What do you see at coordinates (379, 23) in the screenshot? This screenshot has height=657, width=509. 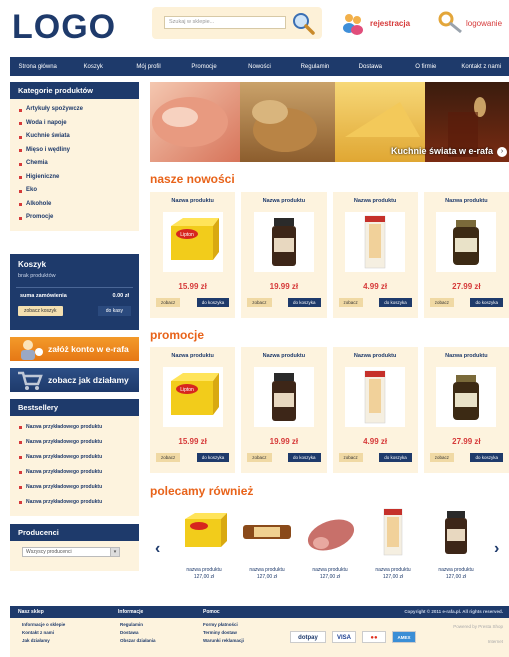 I see `register-link: rejestracja` at bounding box center [379, 23].